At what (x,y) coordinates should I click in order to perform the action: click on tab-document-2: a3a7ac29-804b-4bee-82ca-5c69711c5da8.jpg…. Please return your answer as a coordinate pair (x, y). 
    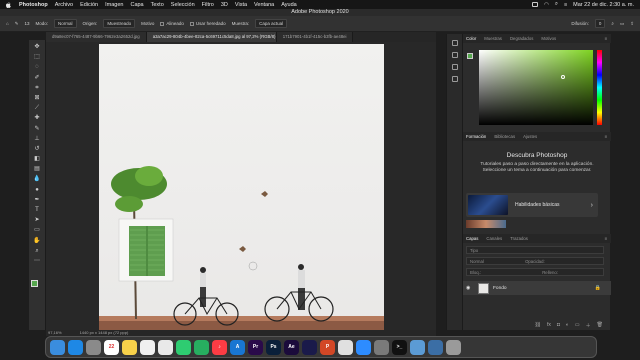
    Looking at the image, I should click on (211, 37).